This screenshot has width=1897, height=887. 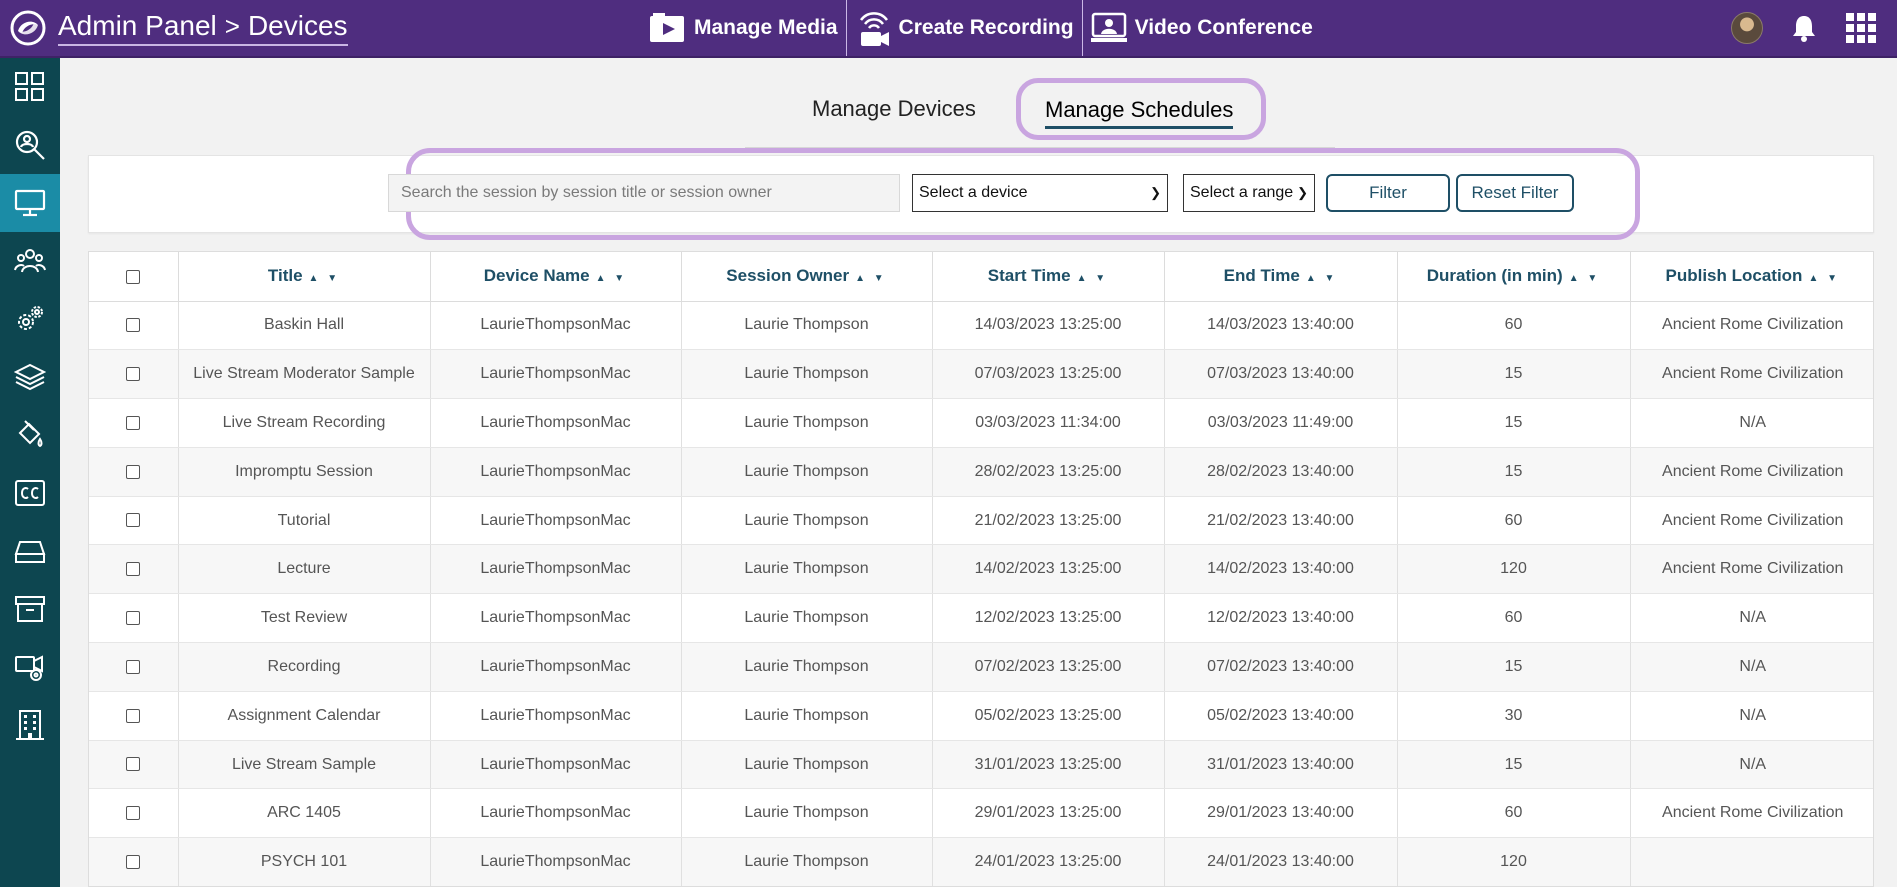 I want to click on sidebar-item-devices, so click(x=30, y=203).